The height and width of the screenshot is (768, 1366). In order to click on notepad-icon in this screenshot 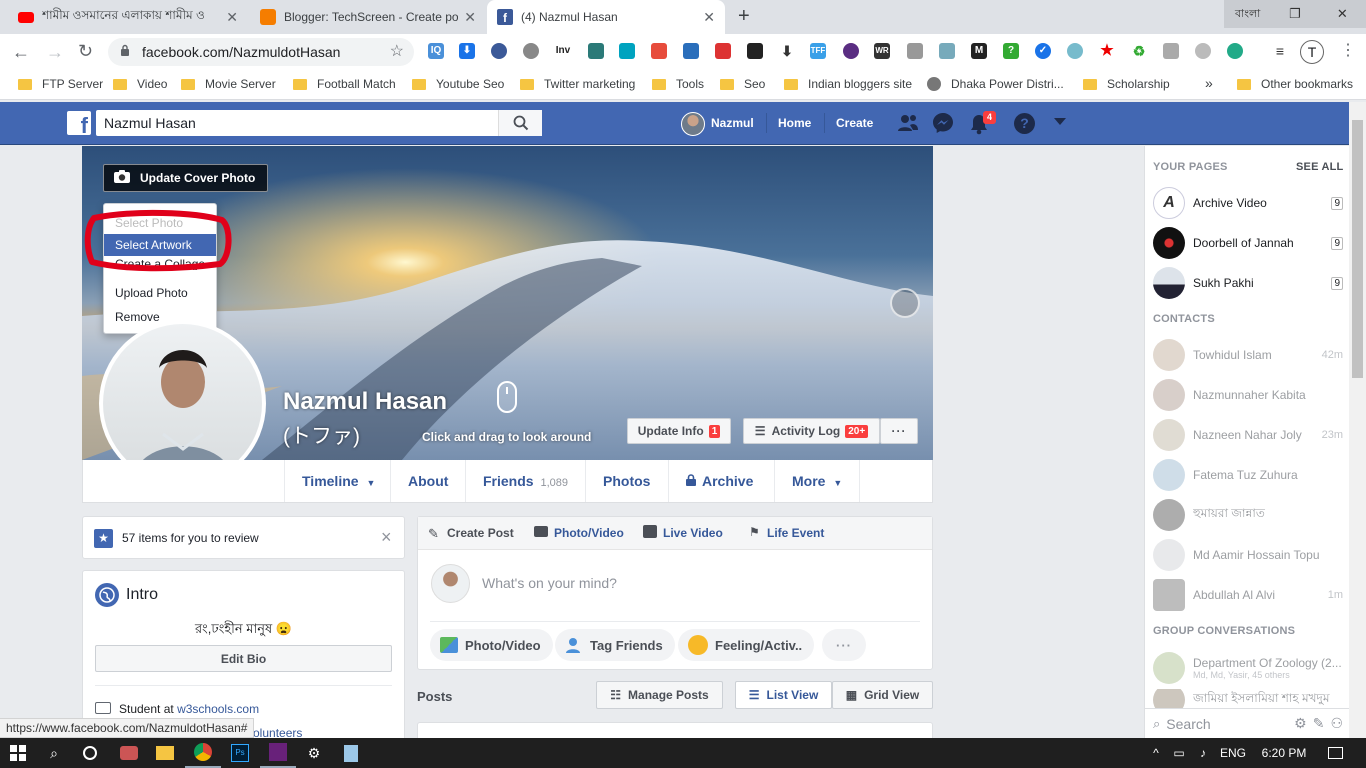, I will do `click(351, 753)`.